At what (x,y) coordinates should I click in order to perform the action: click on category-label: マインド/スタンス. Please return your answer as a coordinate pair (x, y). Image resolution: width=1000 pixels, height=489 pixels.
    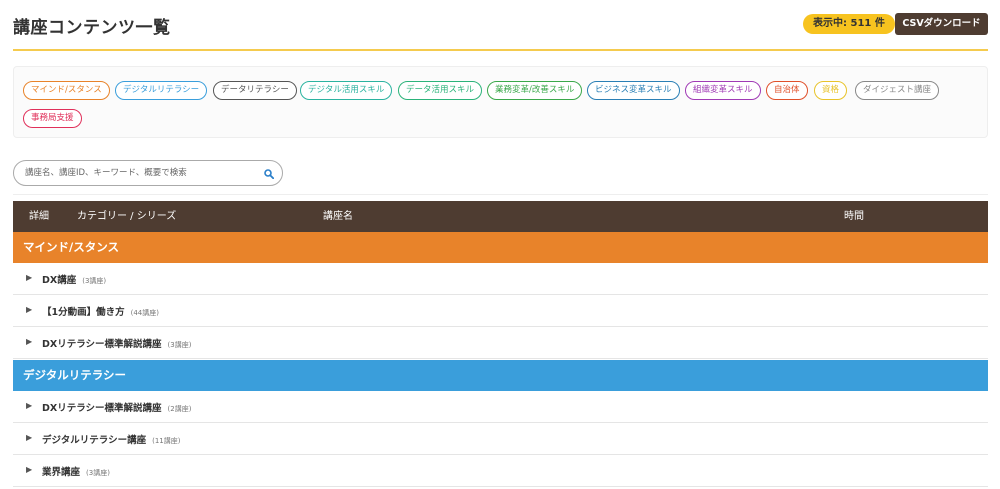
    Looking at the image, I should click on (71, 247).